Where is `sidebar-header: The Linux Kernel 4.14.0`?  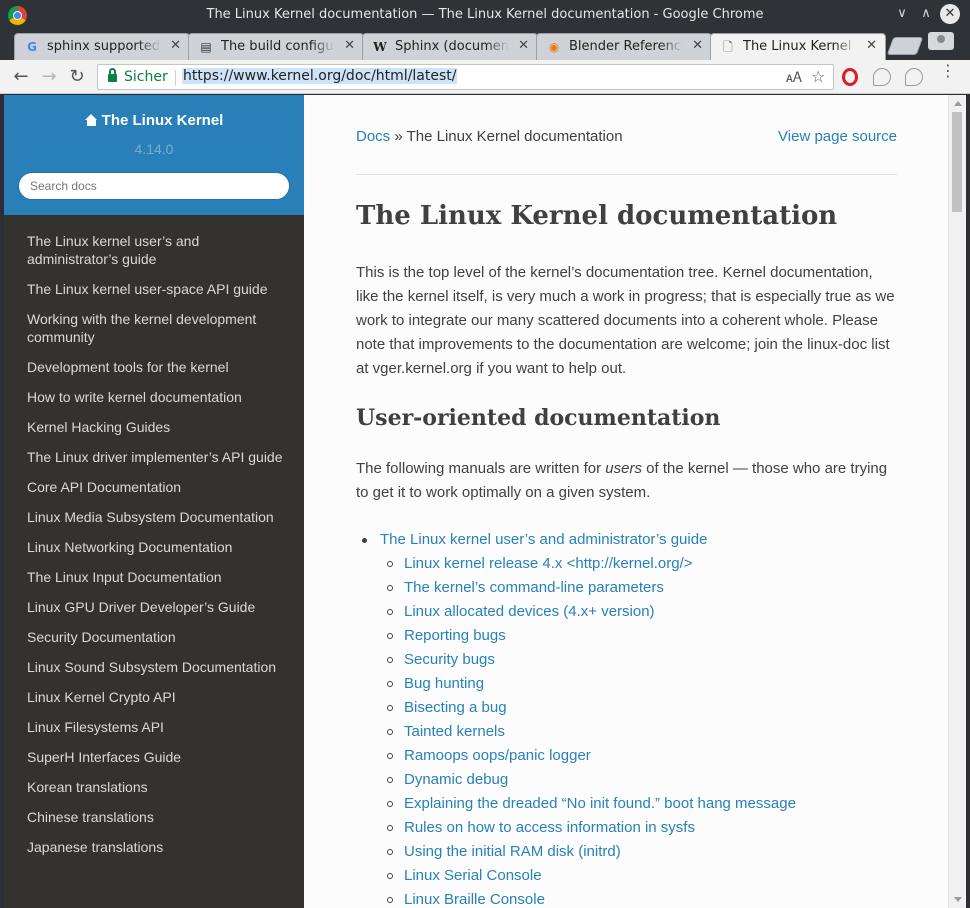 sidebar-header: The Linux Kernel 4.14.0 is located at coordinates (154, 155).